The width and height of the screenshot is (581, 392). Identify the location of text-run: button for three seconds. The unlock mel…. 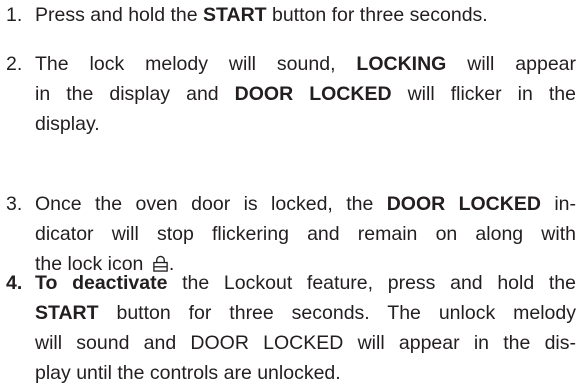
(337, 313).